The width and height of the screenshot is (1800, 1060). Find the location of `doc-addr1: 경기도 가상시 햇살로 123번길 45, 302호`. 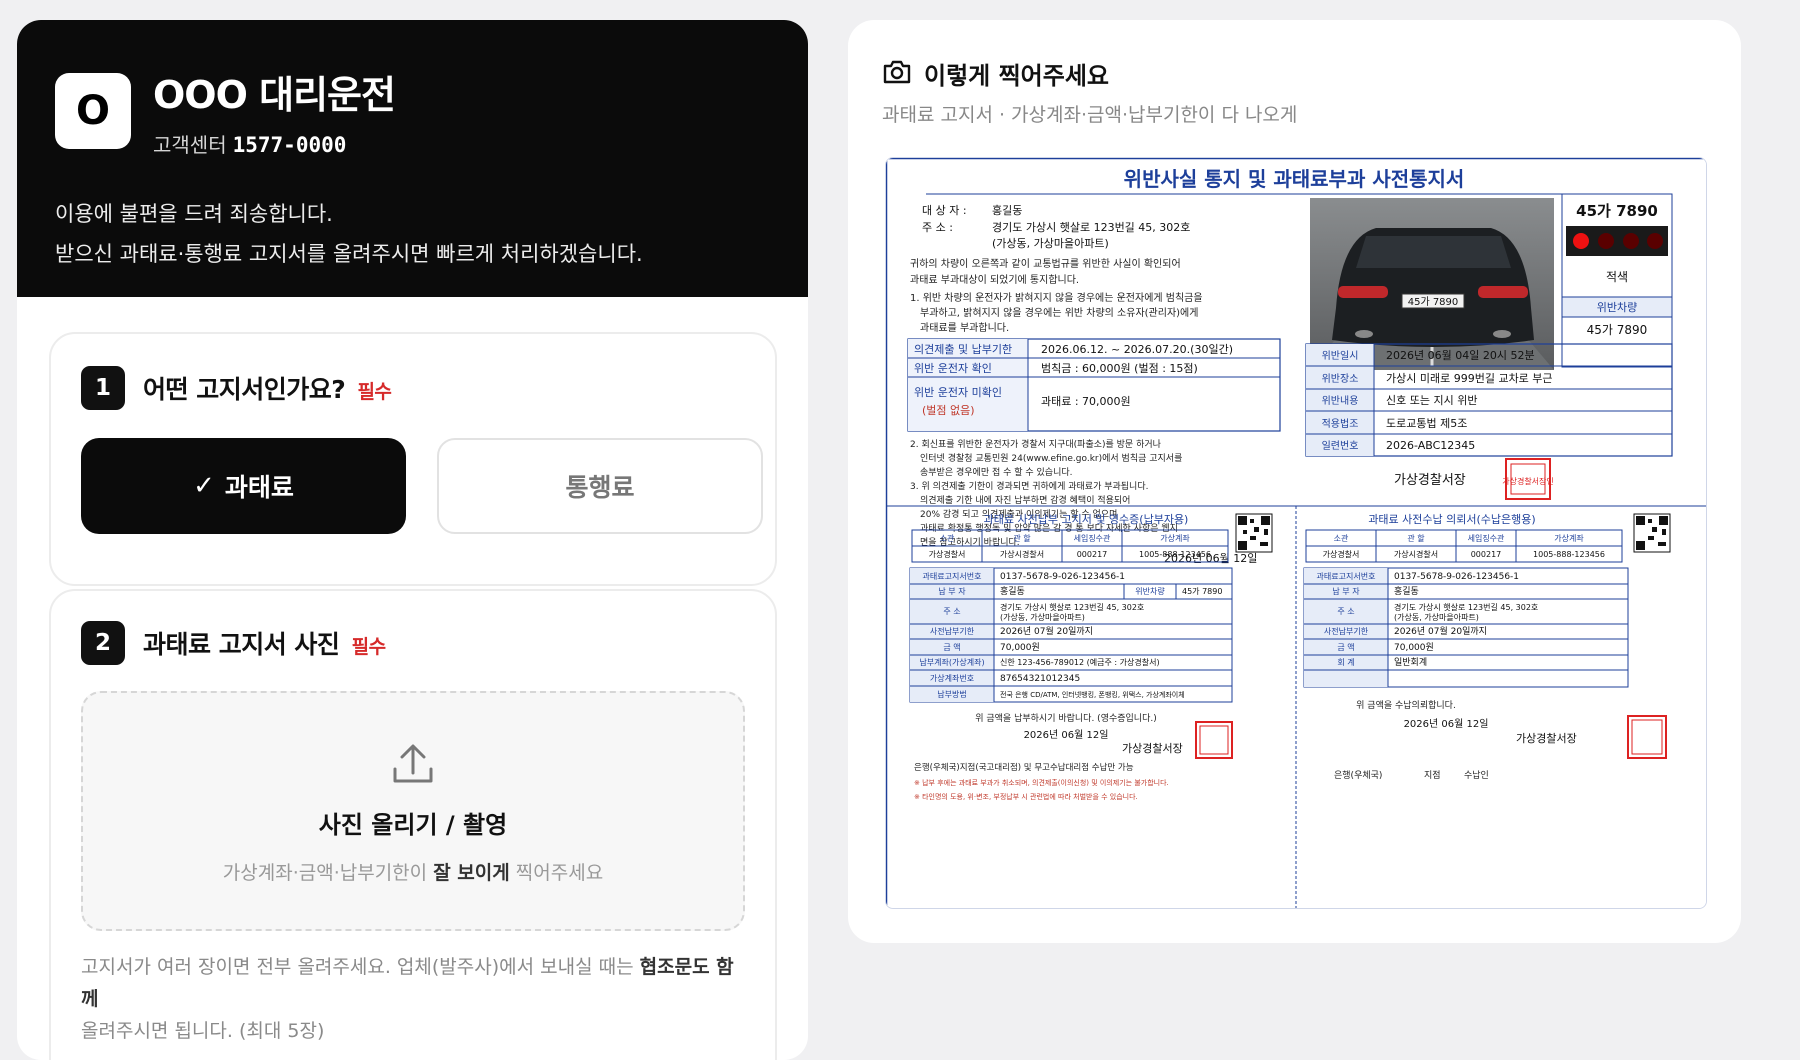

doc-addr1: 경기도 가상시 햇살로 123번길 45, 302호 is located at coordinates (1091, 227).